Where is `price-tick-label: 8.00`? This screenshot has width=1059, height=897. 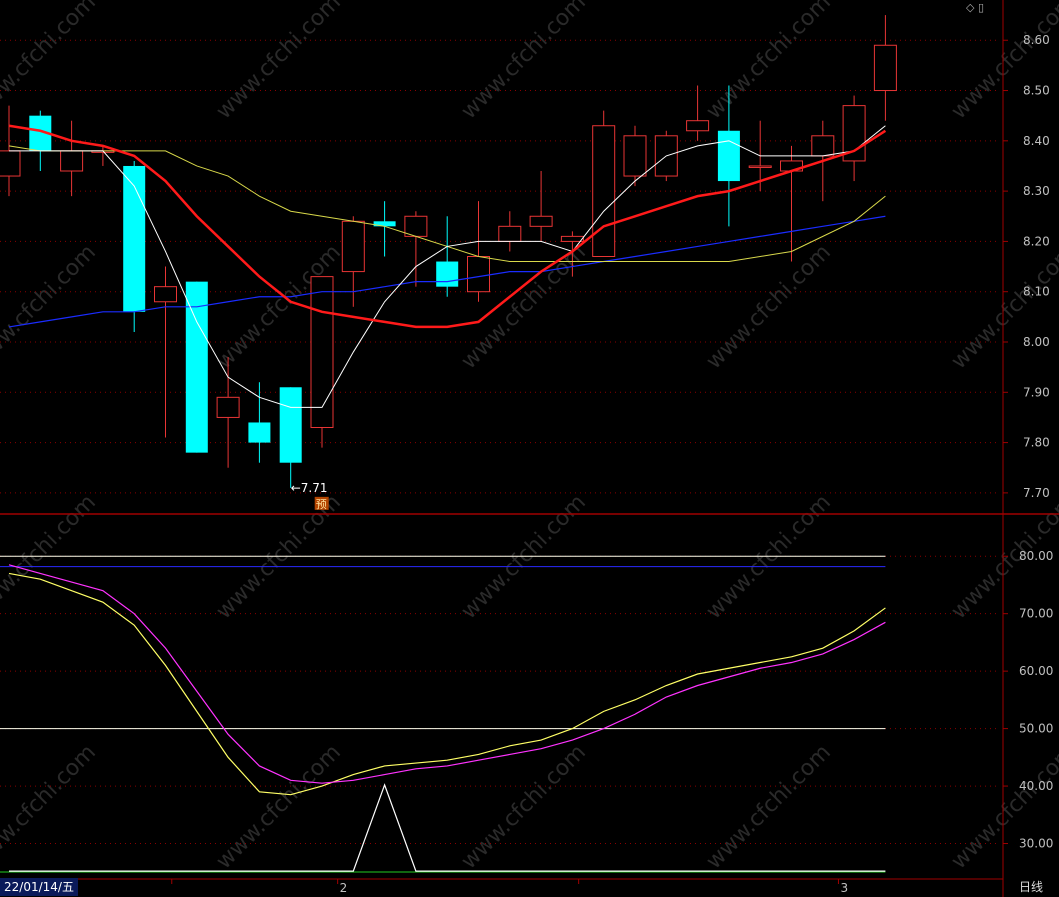 price-tick-label: 8.00 is located at coordinates (1036, 342).